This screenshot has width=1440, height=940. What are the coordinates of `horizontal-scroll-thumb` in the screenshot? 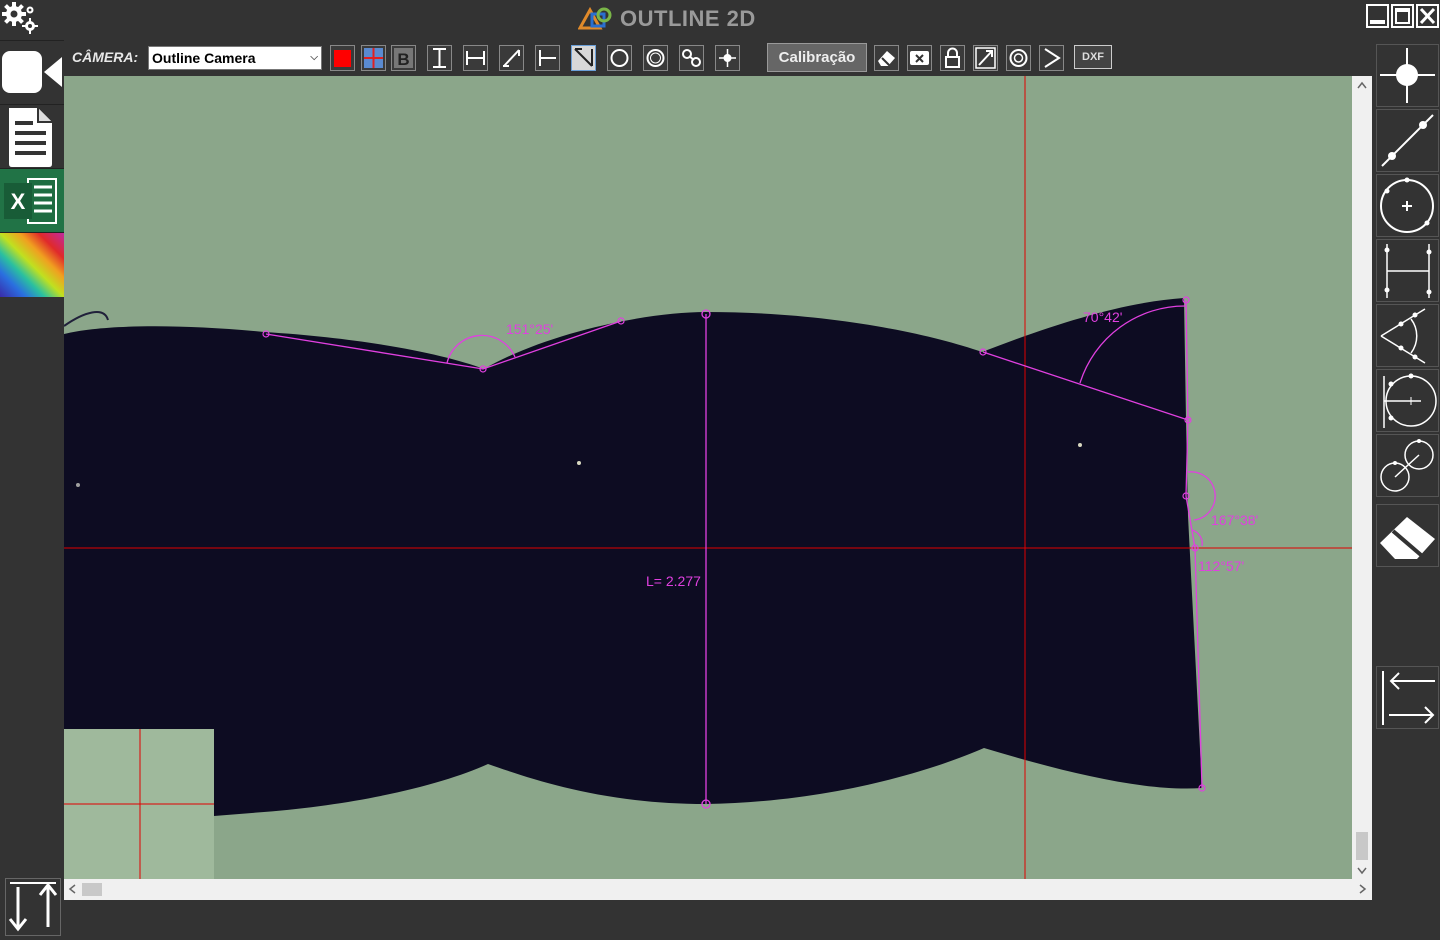 It's located at (92, 889).